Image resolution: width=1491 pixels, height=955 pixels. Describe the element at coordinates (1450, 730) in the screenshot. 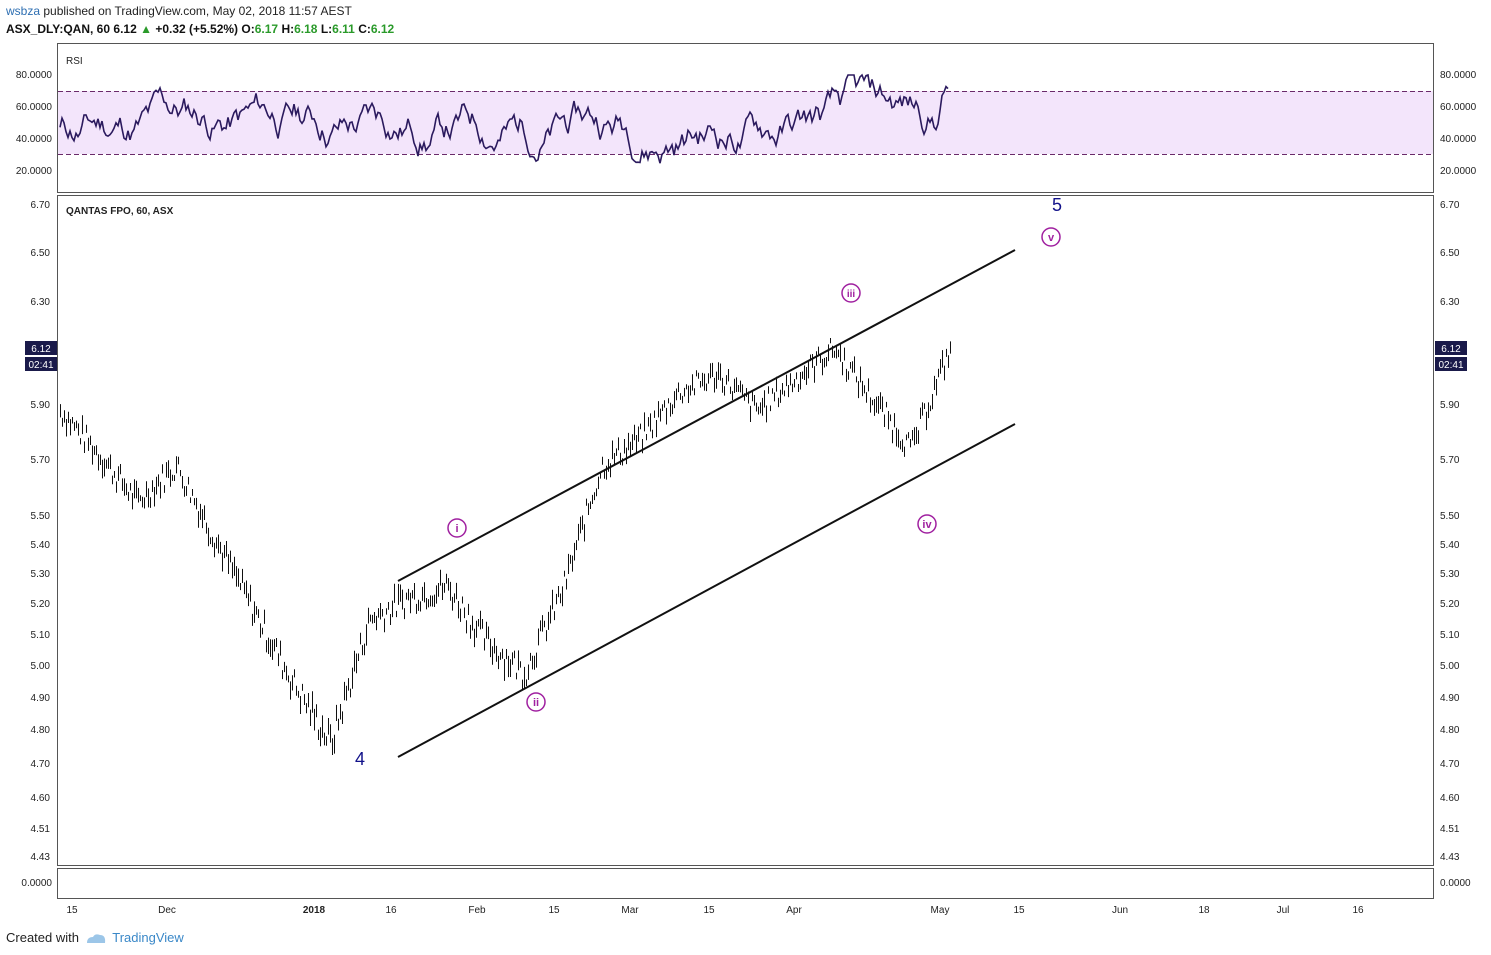

I see `price-right-tick: 4.80` at that location.